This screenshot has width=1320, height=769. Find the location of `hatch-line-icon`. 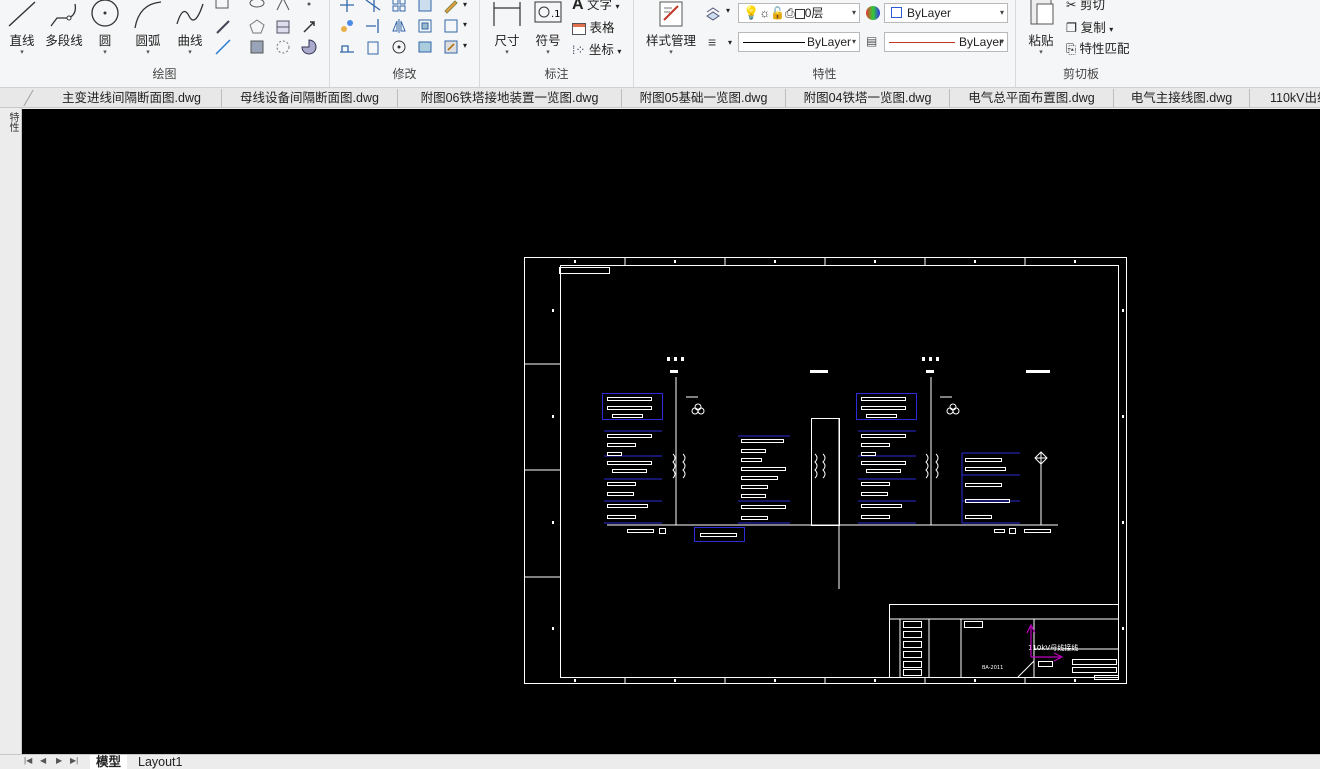

hatch-line-icon is located at coordinates (223, 27).